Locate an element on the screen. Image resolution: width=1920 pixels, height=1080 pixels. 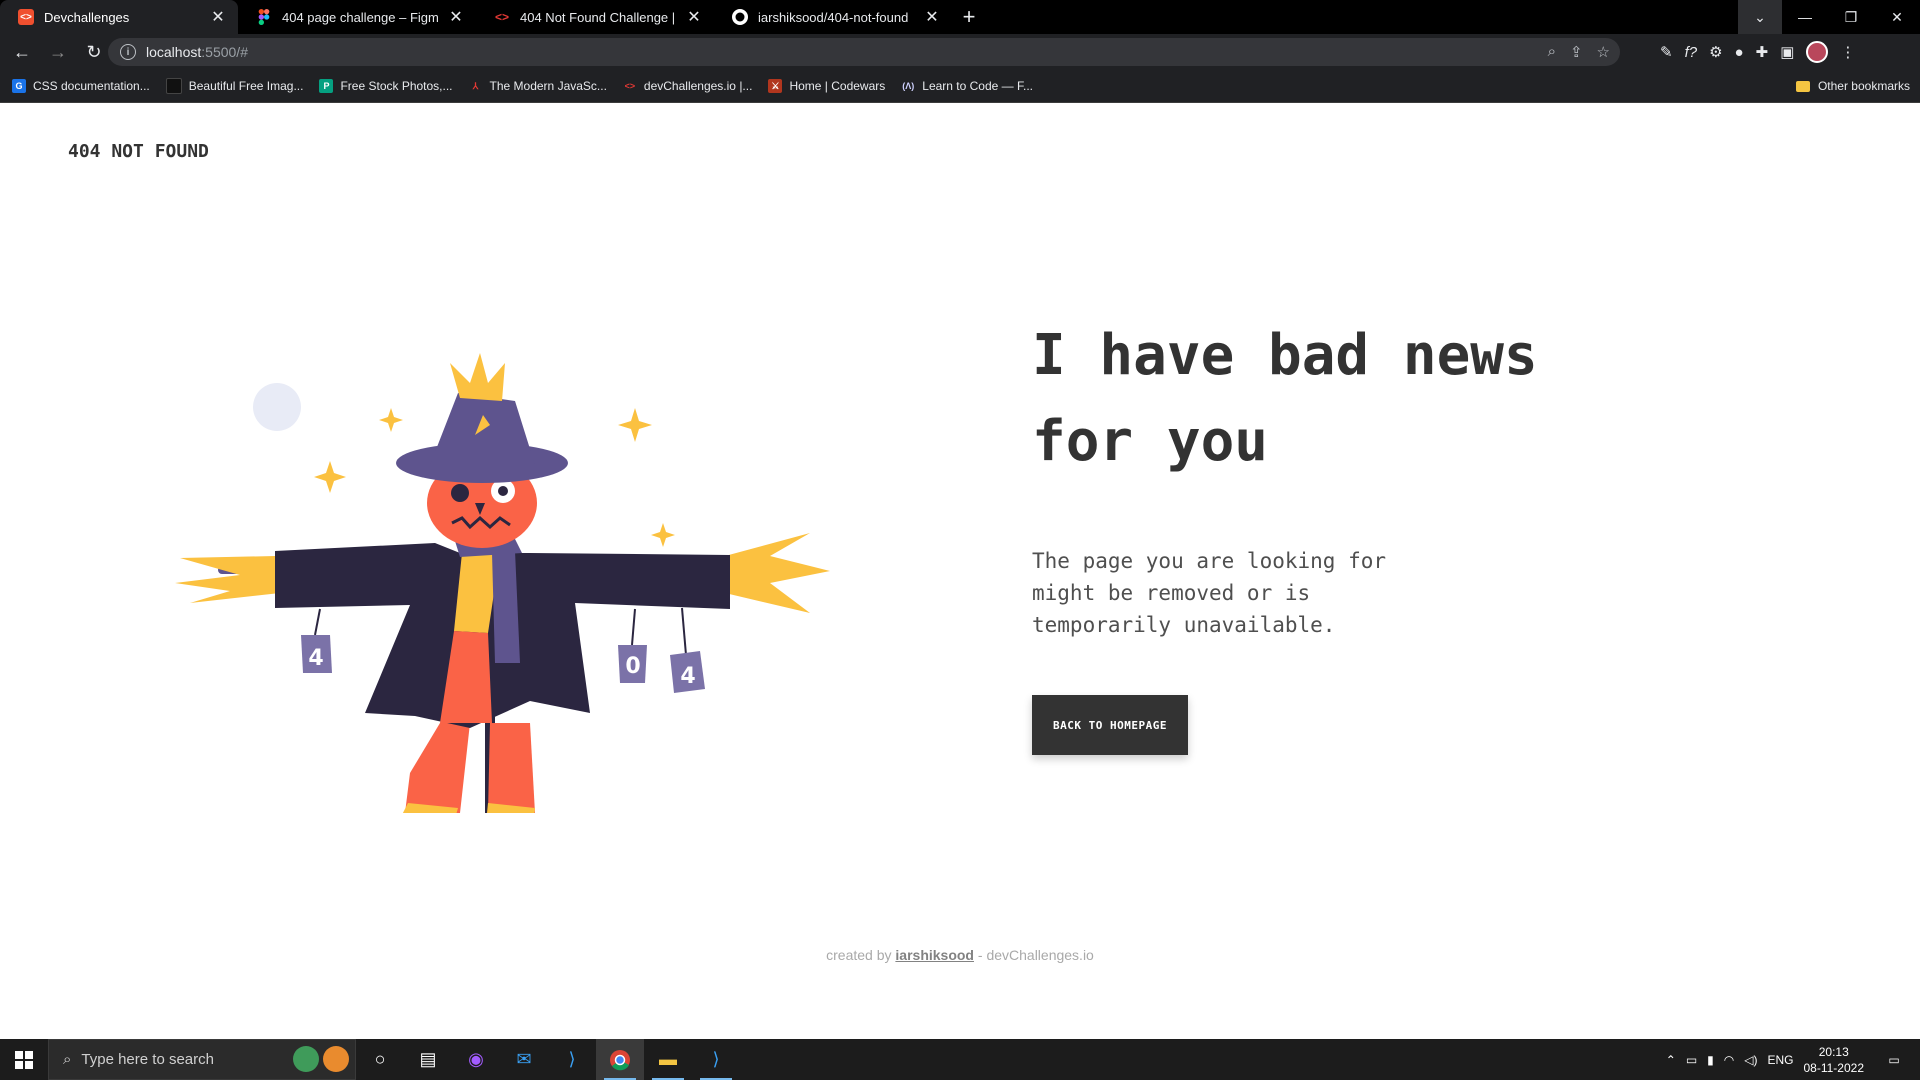
podcast-app-icon: ◉ is located at coordinates (476, 1059).